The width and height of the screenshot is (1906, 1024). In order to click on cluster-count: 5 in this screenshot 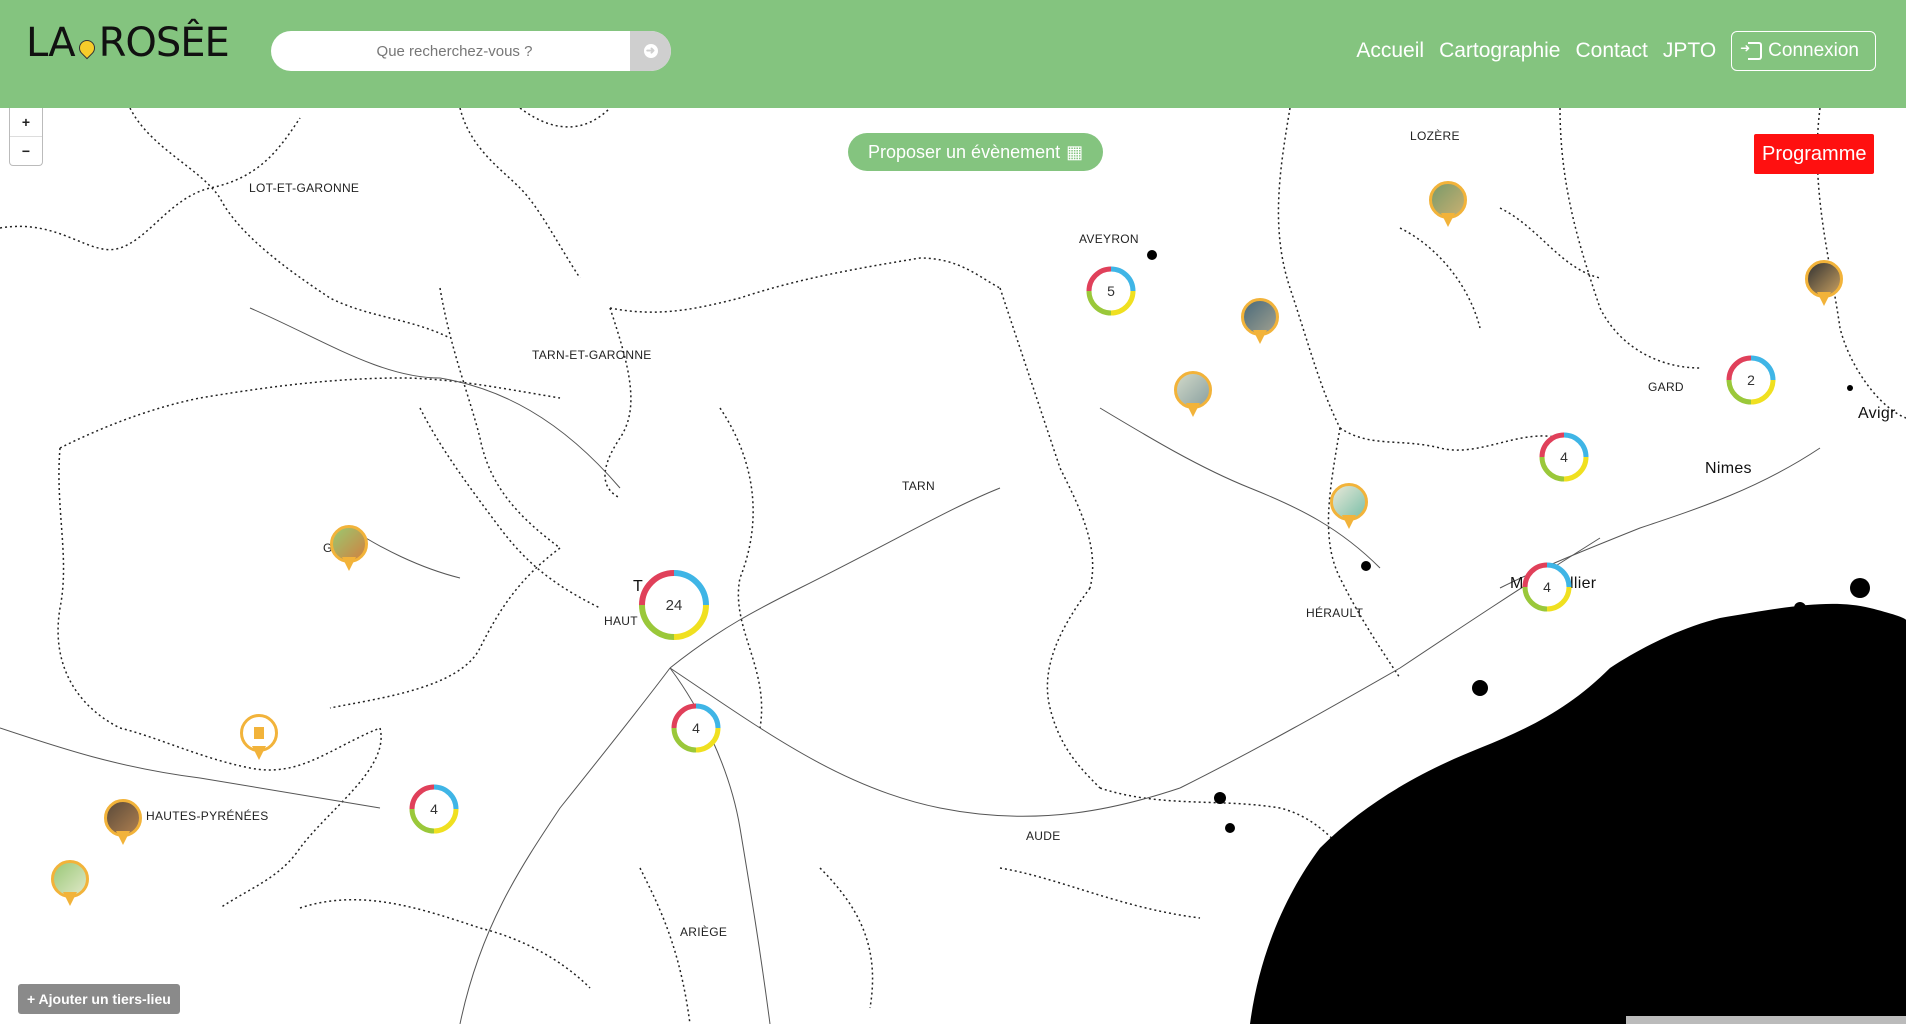, I will do `click(1111, 291)`.